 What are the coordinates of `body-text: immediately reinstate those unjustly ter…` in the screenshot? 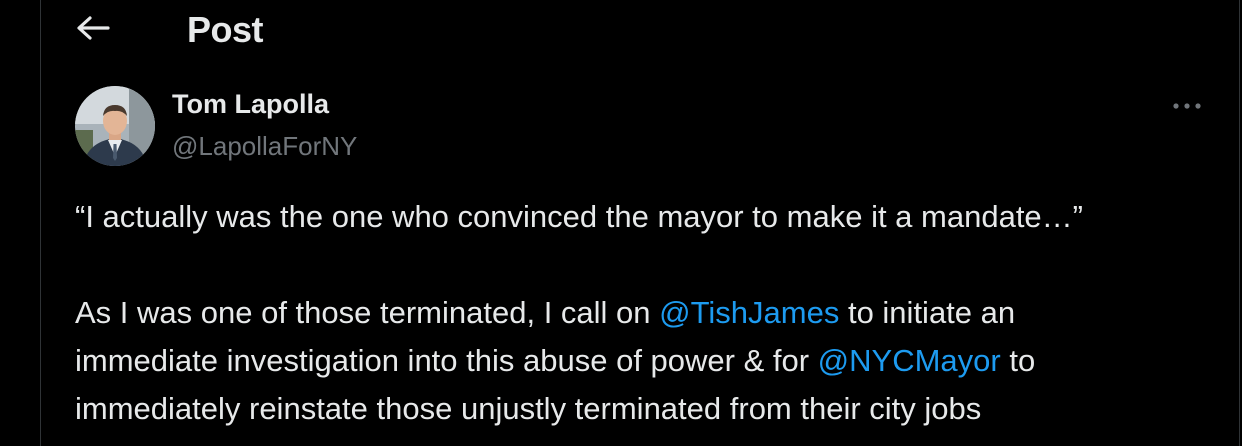 It's located at (528, 408).